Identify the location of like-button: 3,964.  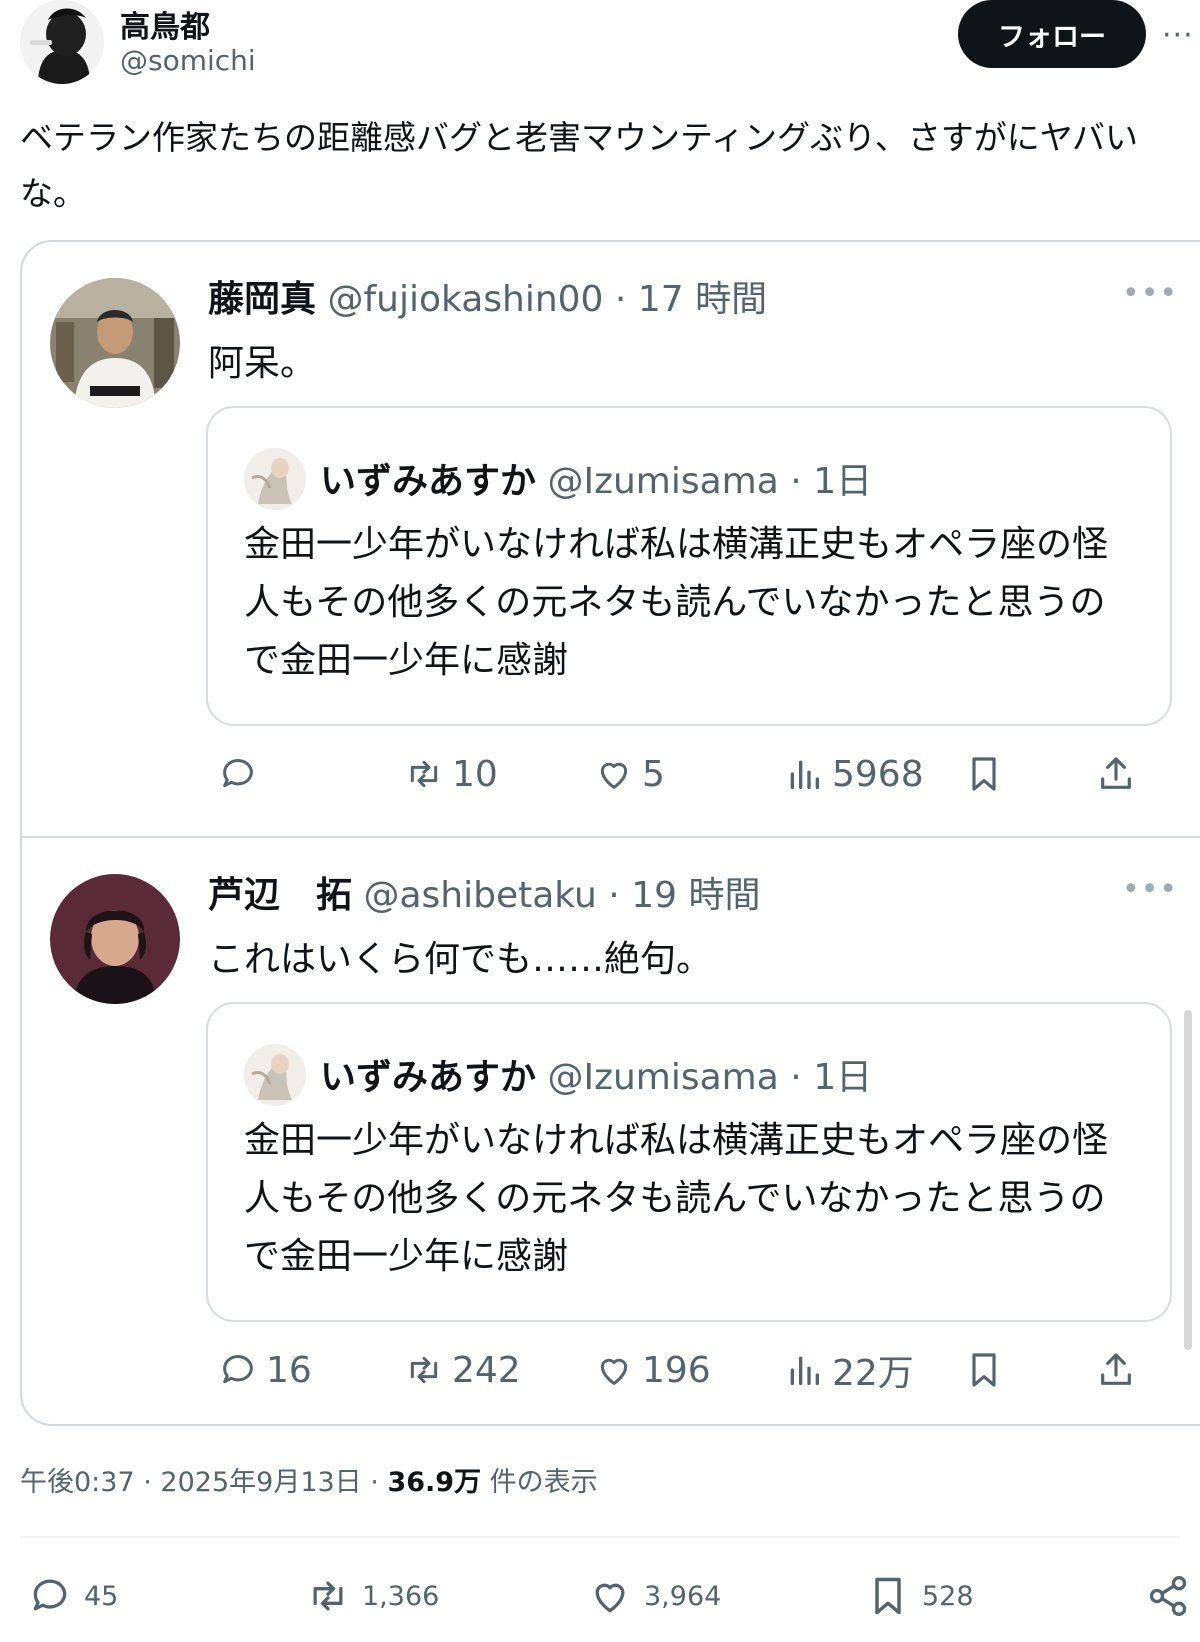
(654, 1596).